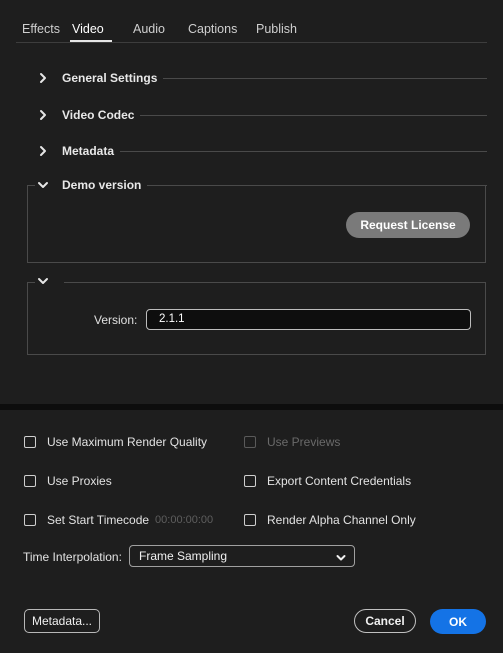 The image size is (503, 653). I want to click on checkbox-label: Set Start Timecode, so click(98, 520).